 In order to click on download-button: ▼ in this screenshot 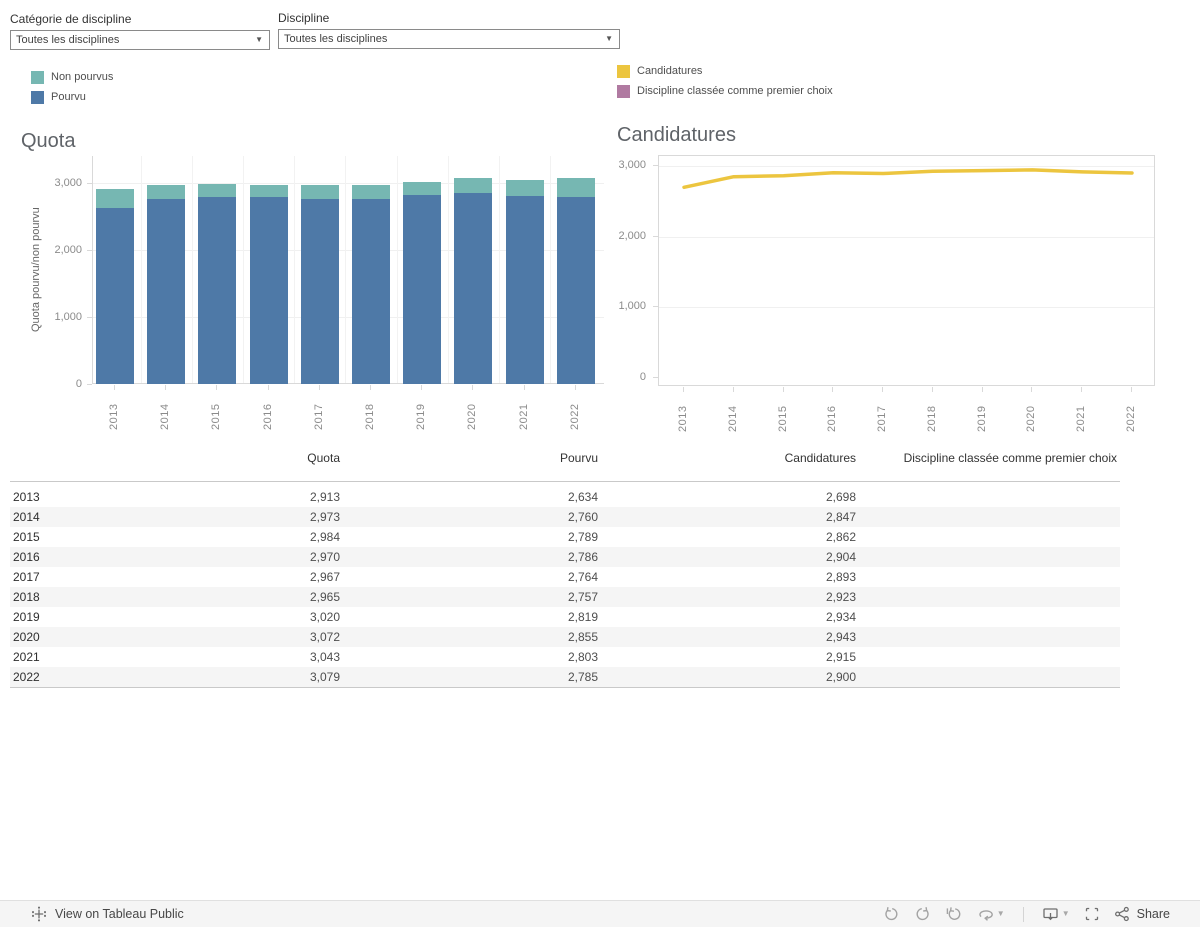, I will do `click(1056, 914)`.